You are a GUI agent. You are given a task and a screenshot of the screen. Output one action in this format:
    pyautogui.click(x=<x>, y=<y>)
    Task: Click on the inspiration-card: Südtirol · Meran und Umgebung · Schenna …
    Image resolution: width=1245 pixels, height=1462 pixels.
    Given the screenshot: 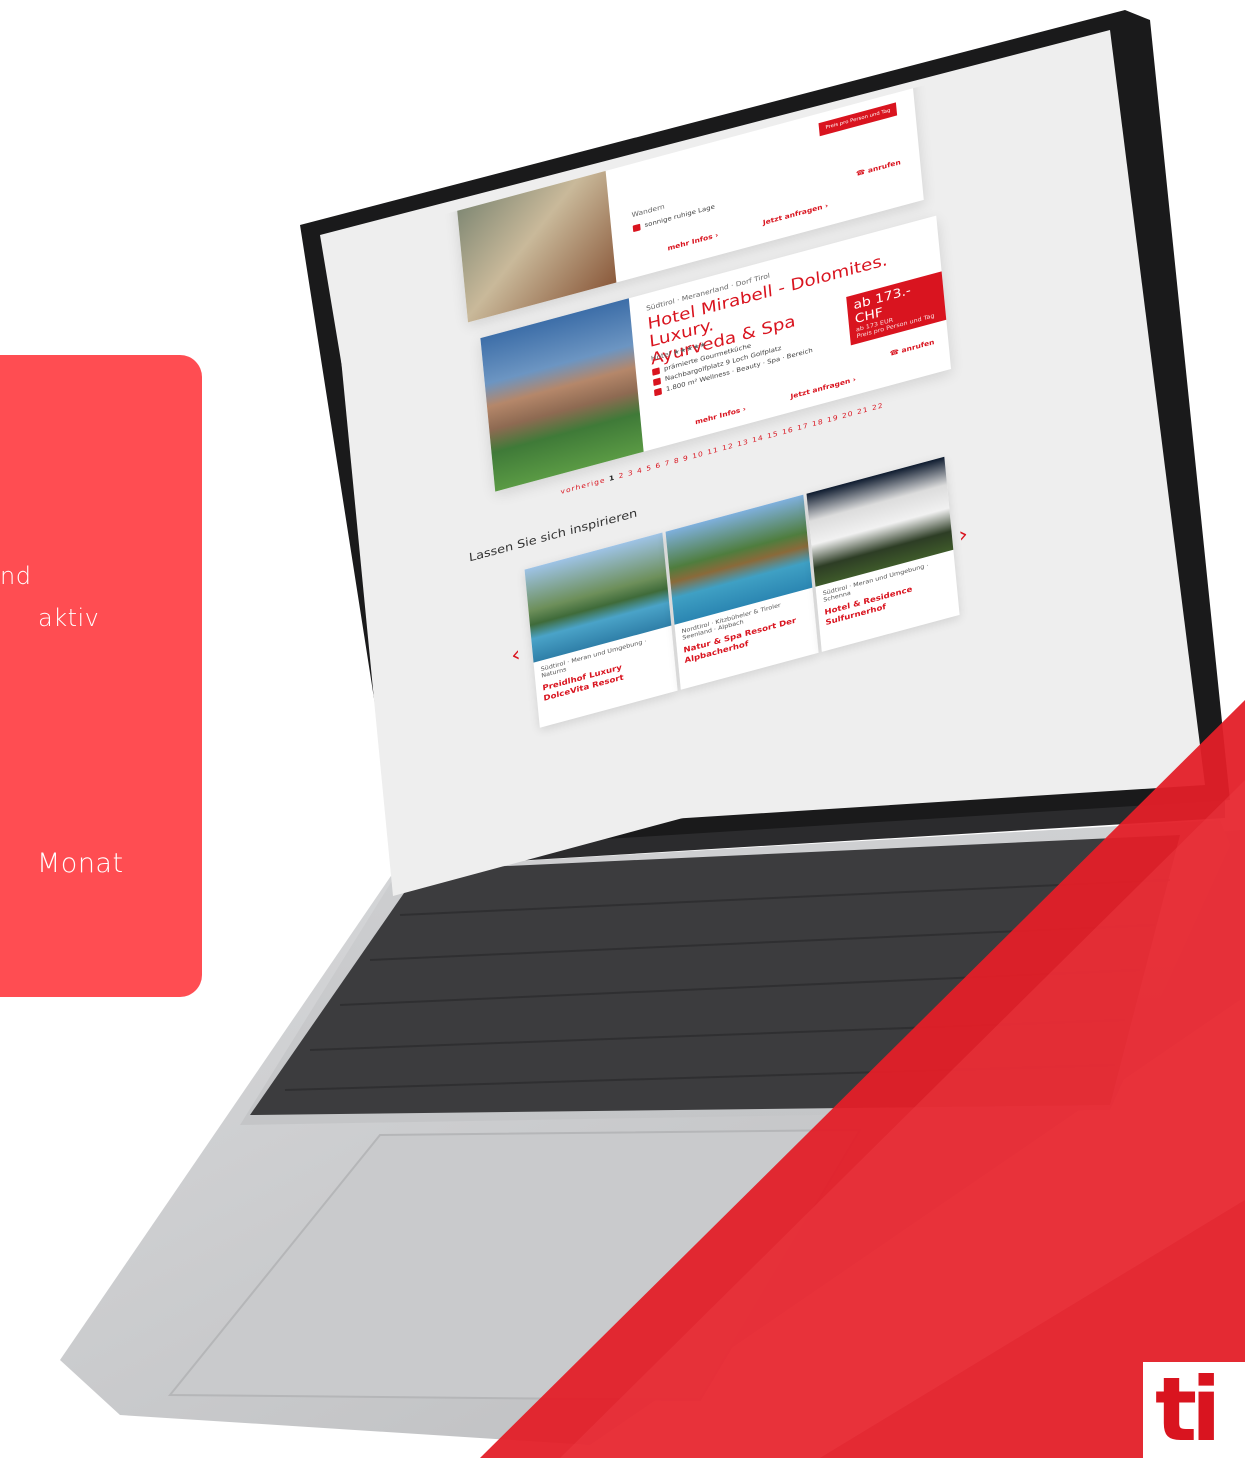 What is the action you would take?
    pyautogui.click(x=883, y=554)
    